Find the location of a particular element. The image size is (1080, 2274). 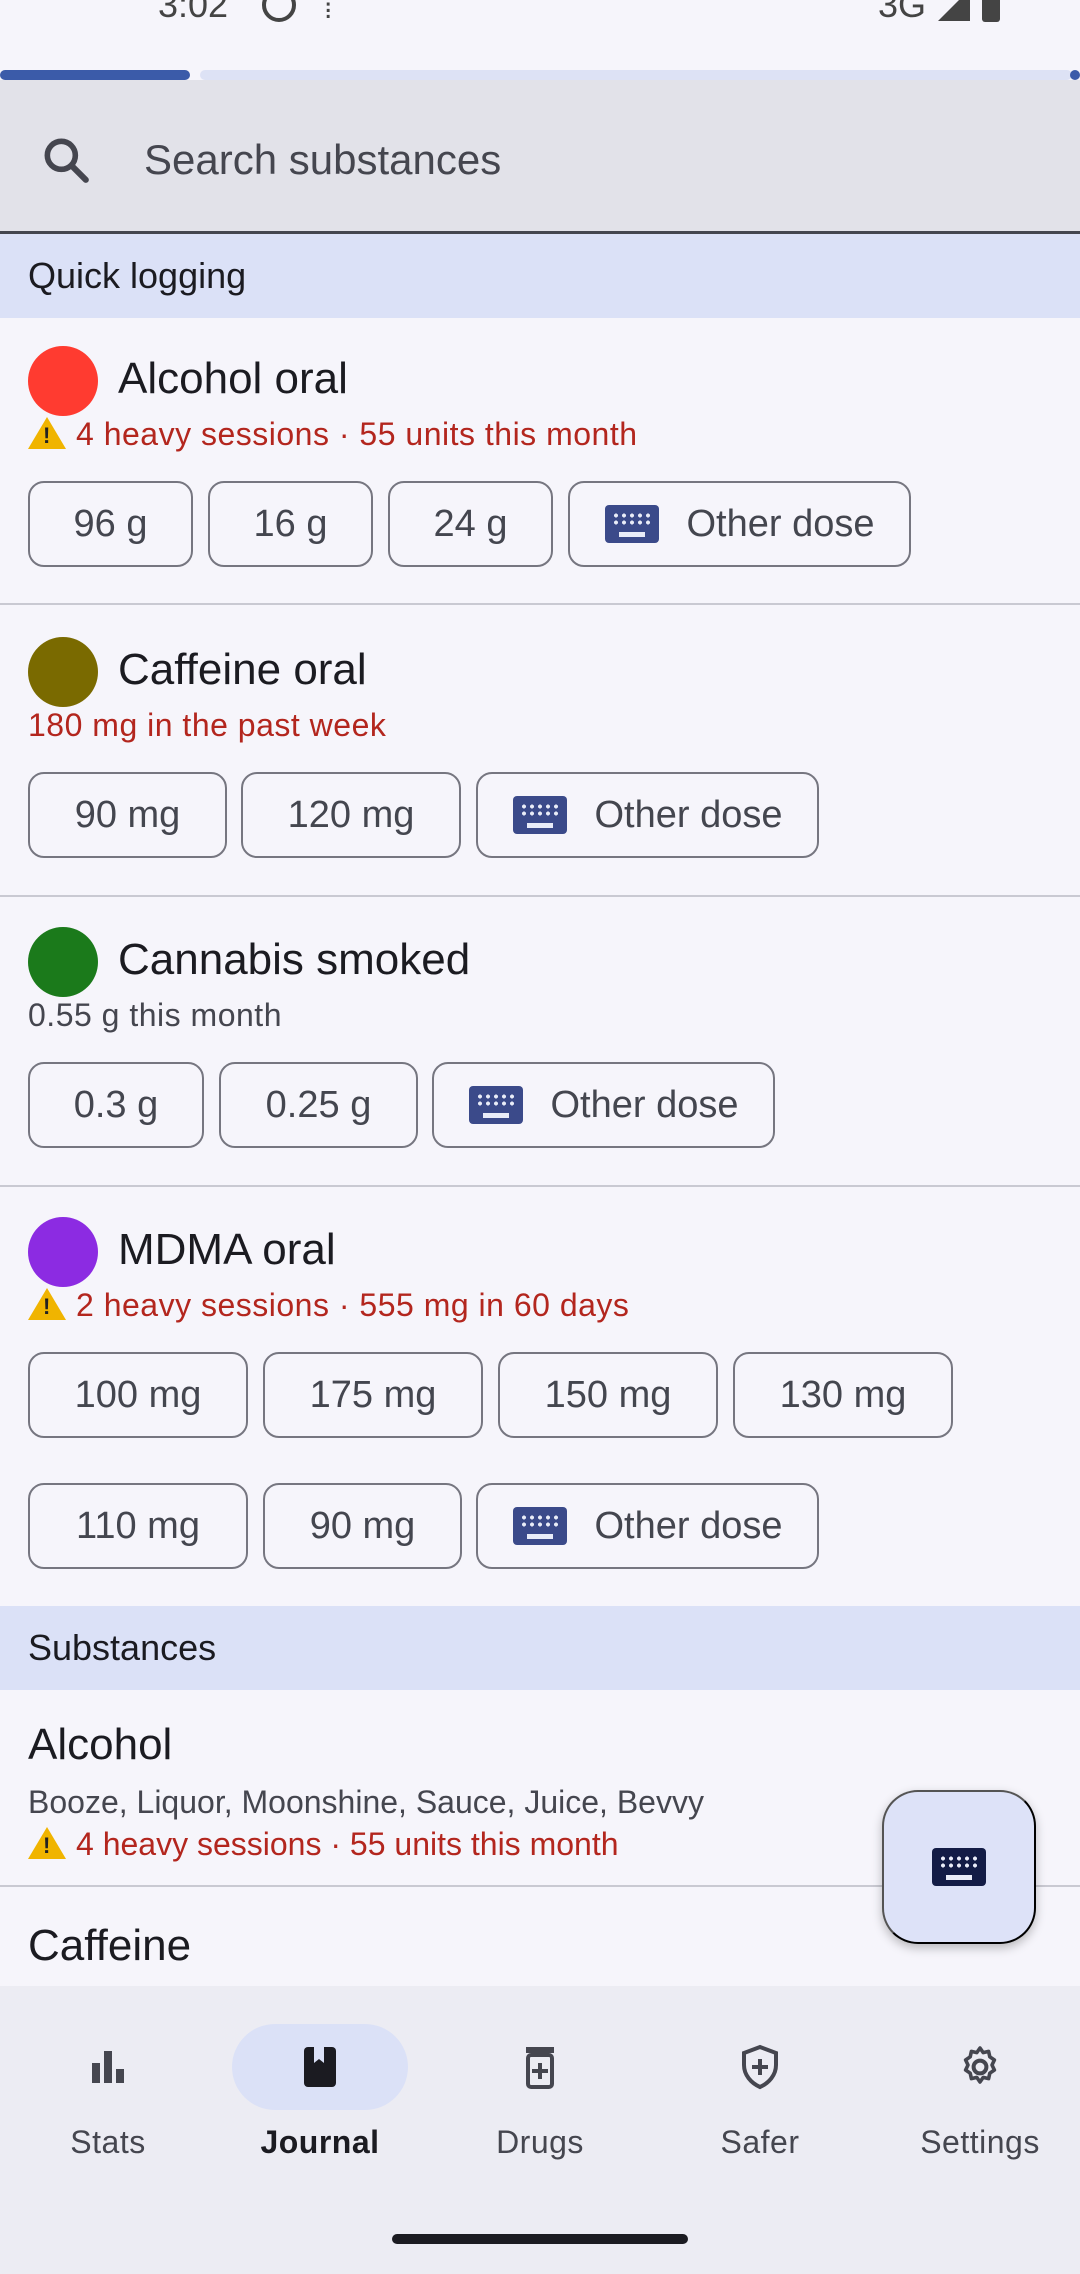

status-right: 3G is located at coordinates (939, 13).